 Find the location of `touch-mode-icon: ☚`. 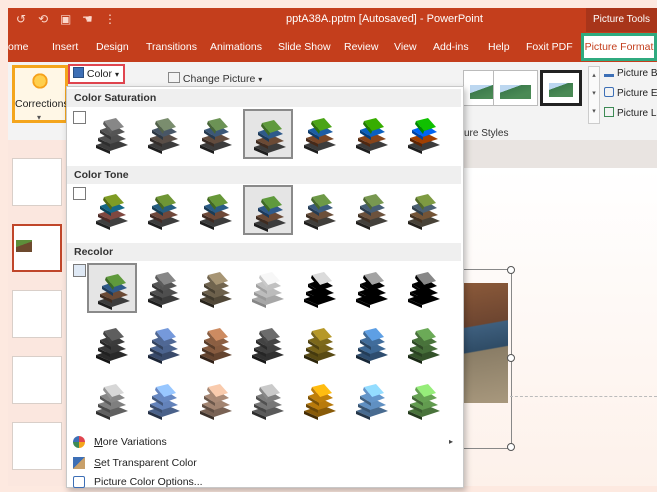

touch-mode-icon: ☚ is located at coordinates (87, 19).